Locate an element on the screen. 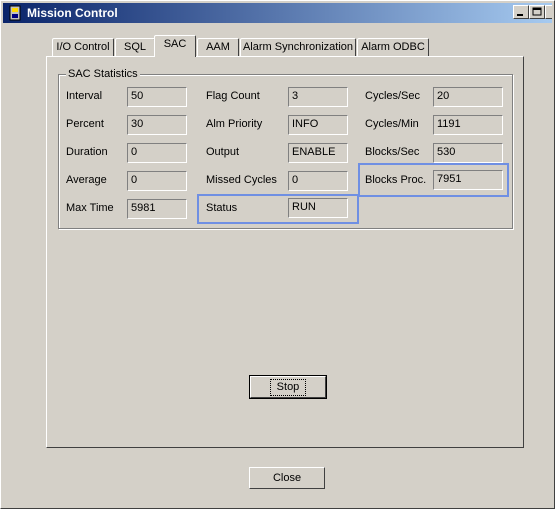  group-title: SAC Statistics is located at coordinates (103, 74).